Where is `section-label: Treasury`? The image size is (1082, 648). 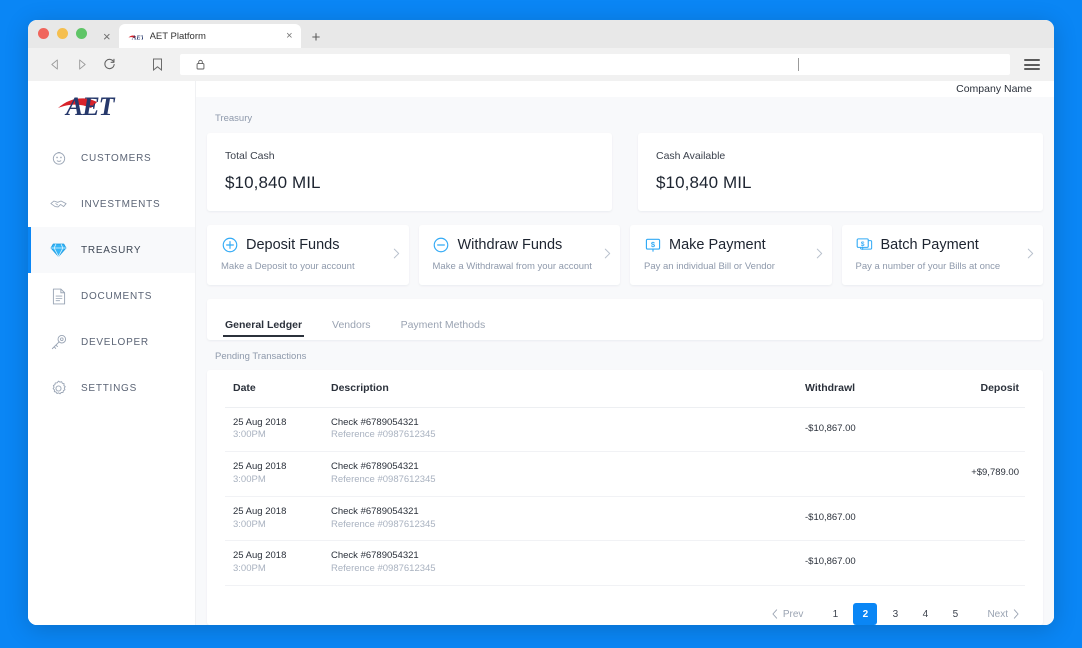 section-label: Treasury is located at coordinates (234, 118).